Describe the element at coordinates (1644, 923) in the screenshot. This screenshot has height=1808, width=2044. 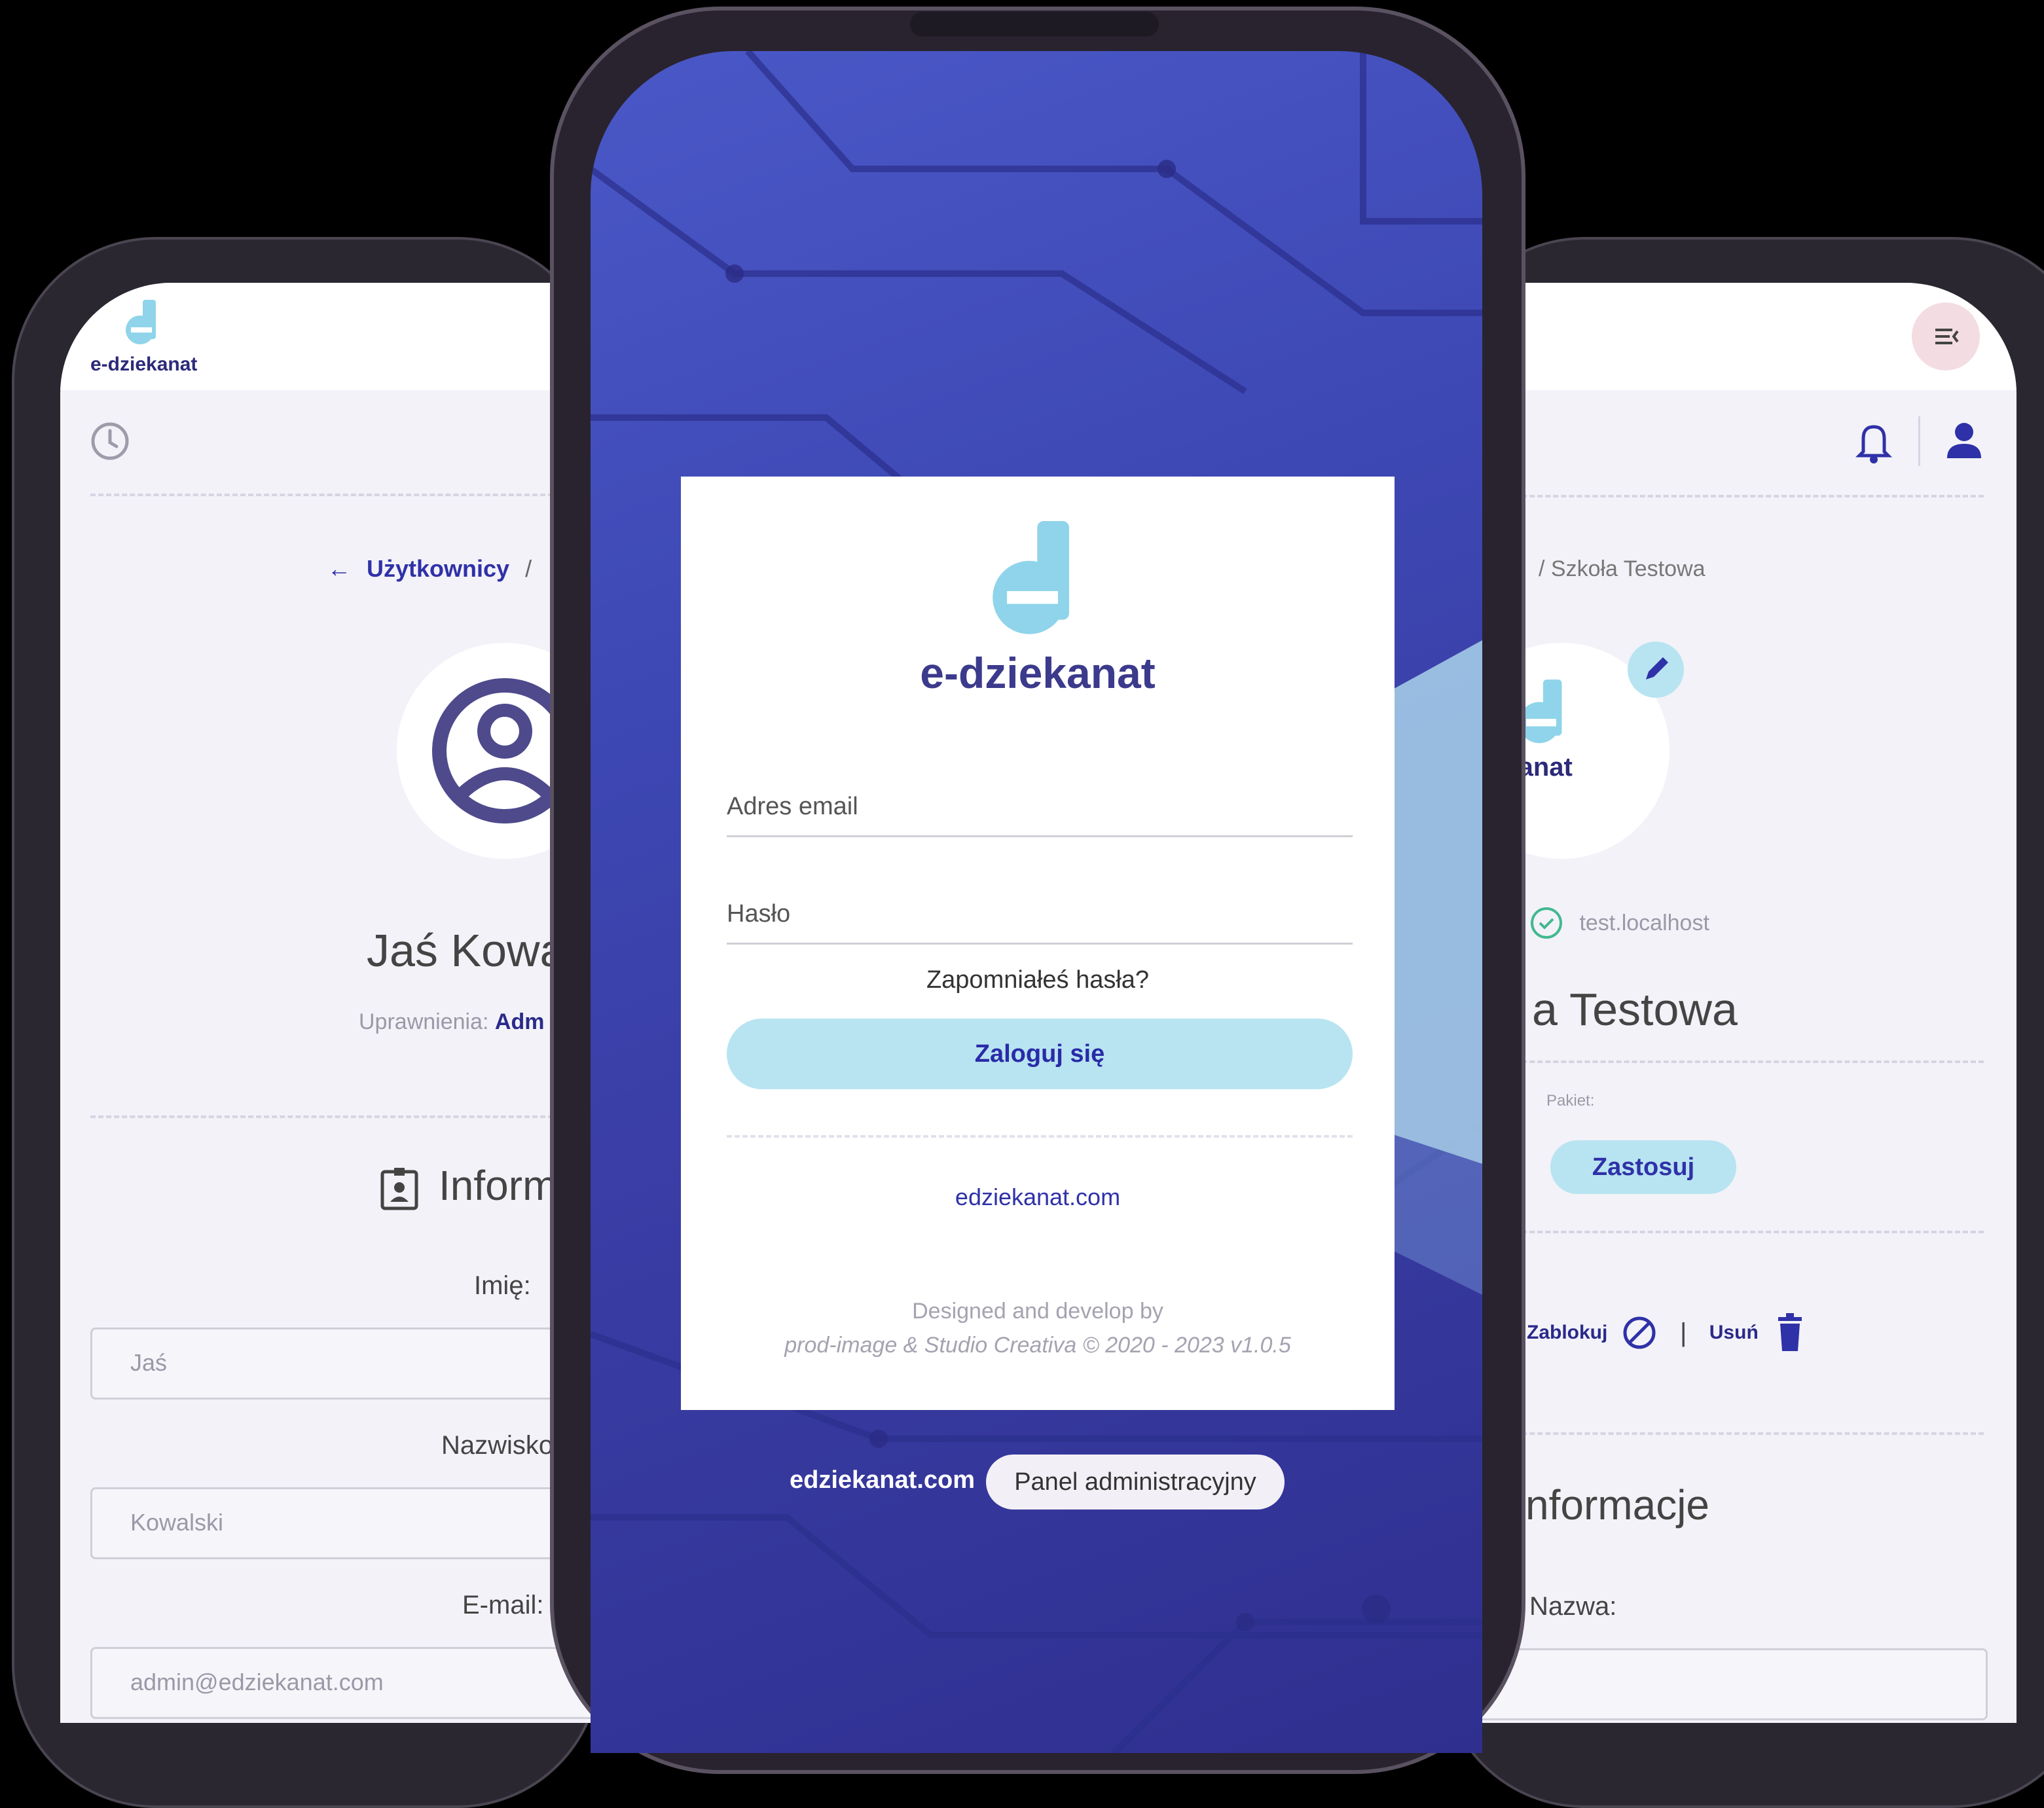
I see `domain-text: test.localhost` at that location.